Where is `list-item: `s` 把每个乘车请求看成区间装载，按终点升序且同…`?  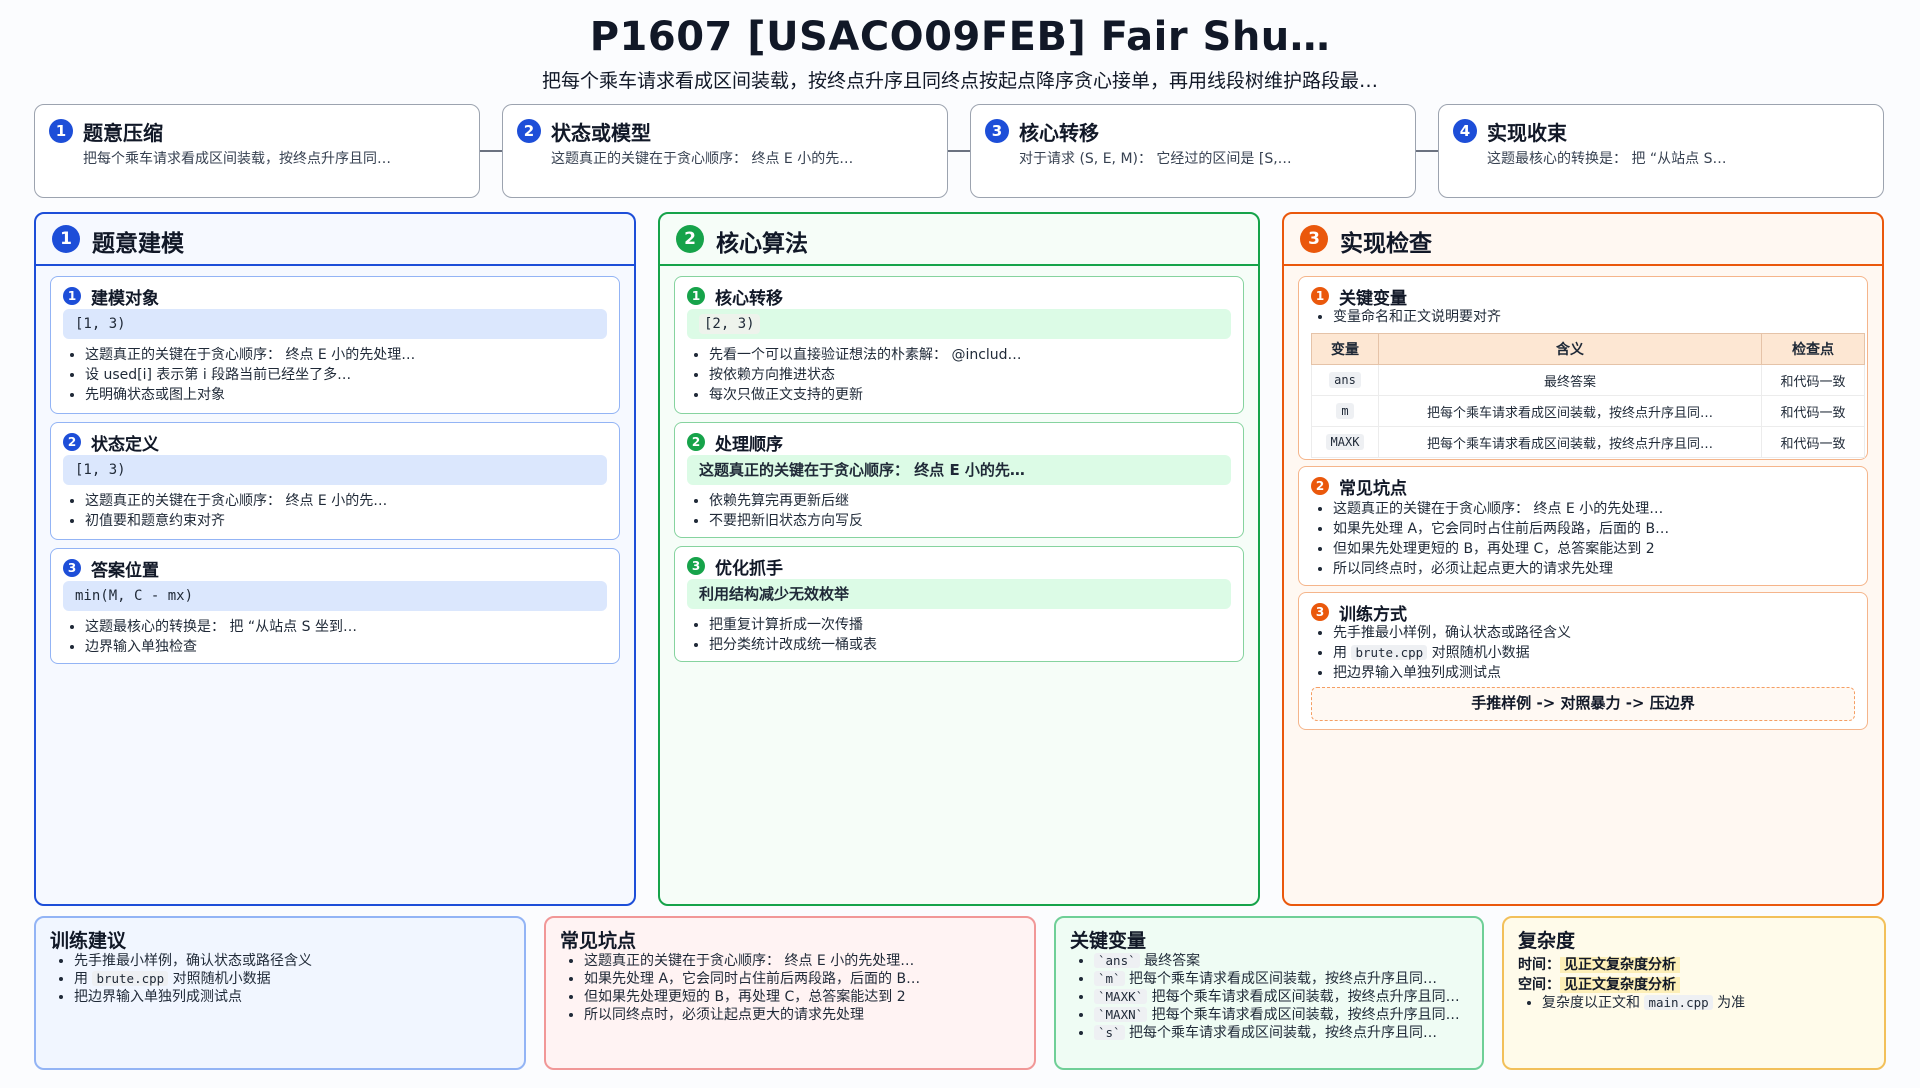
list-item: `s` 把每个乘车请求看成区间装载，按终点升序且同… is located at coordinates (1284, 1033).